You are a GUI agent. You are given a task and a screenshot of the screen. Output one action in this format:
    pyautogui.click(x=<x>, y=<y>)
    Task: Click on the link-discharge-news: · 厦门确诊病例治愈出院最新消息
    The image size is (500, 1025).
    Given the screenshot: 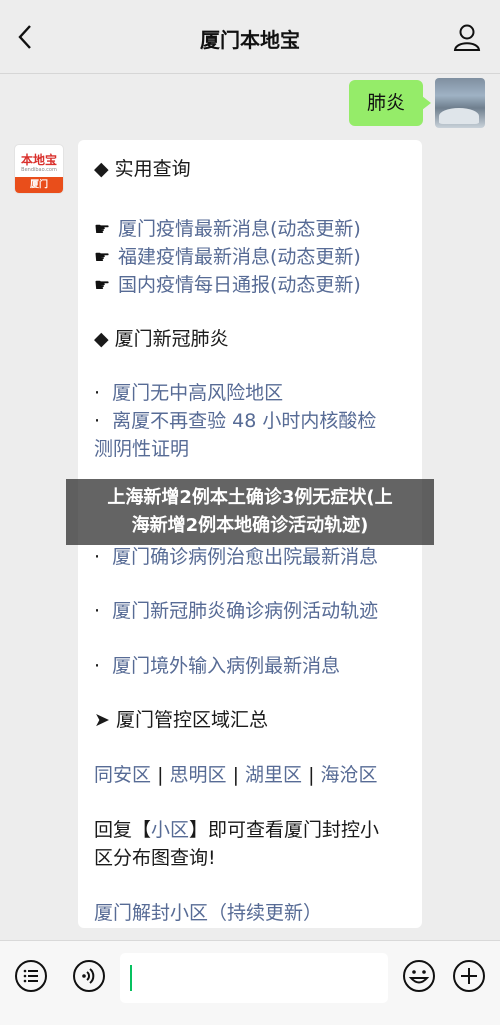 What is the action you would take?
    pyautogui.click(x=236, y=555)
    